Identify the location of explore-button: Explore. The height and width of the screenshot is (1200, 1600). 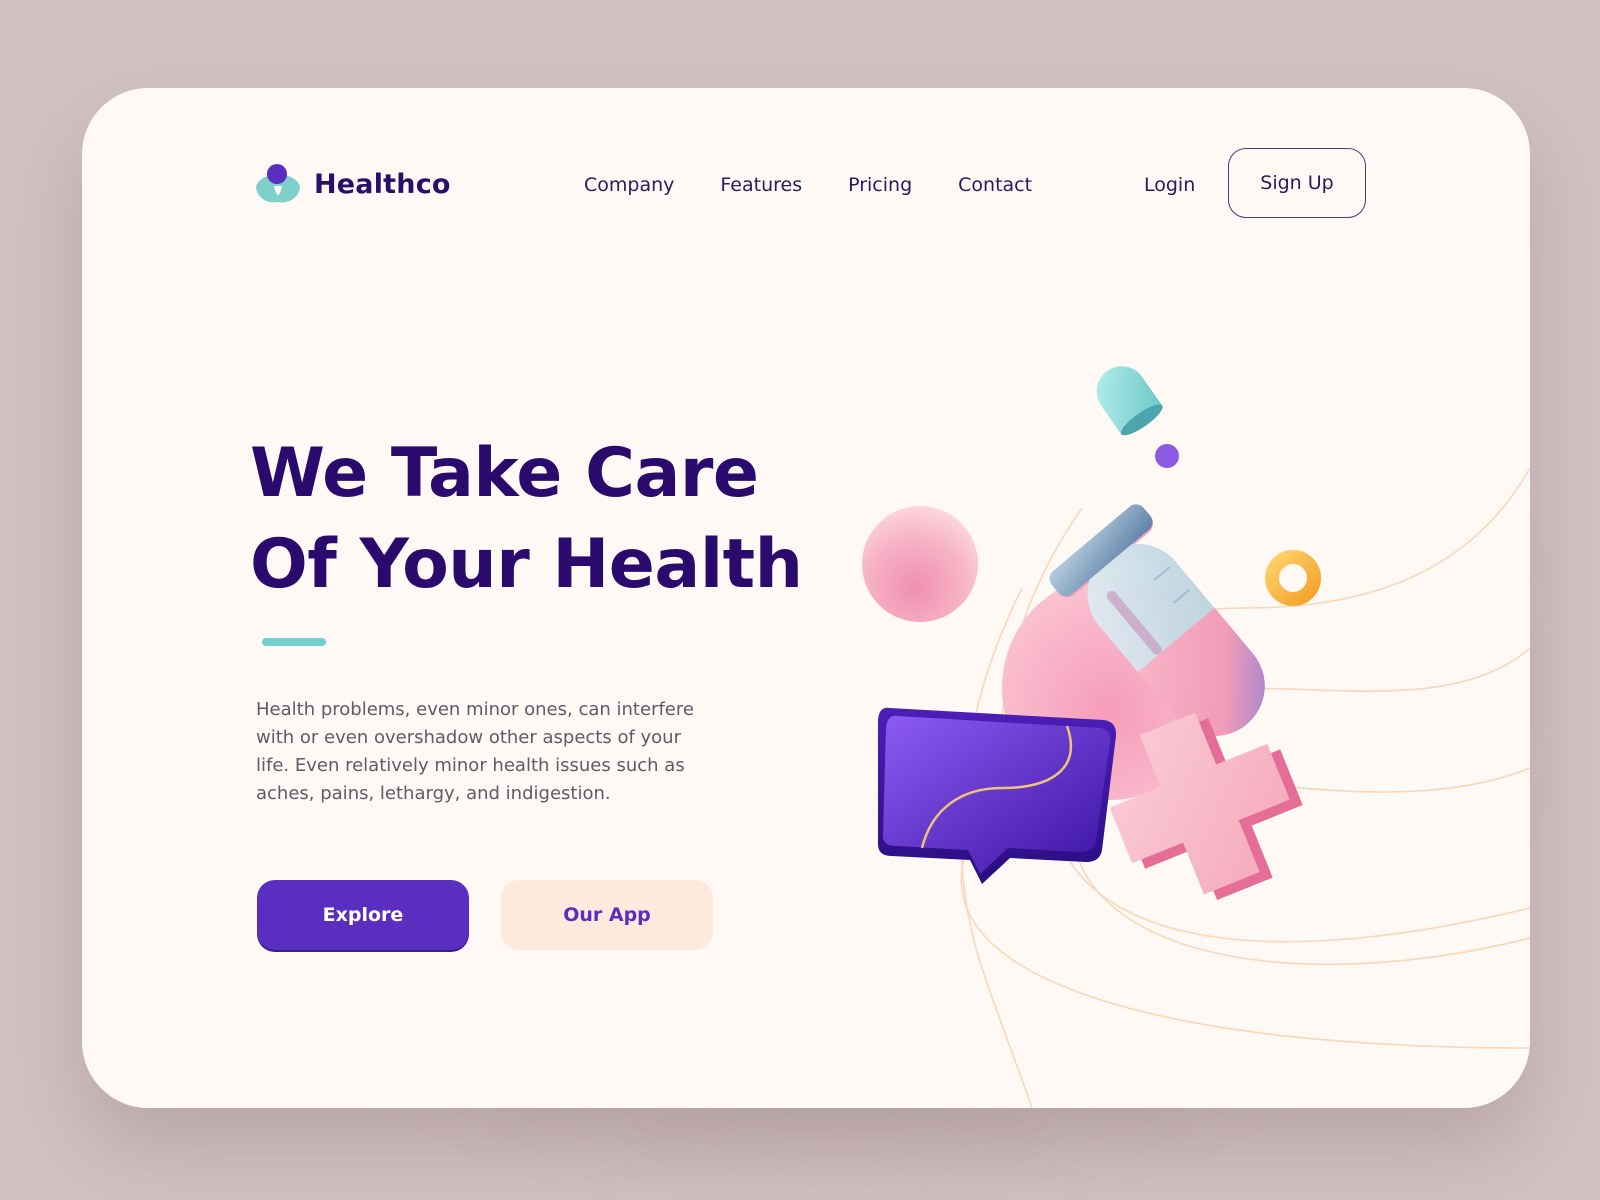
(363, 915).